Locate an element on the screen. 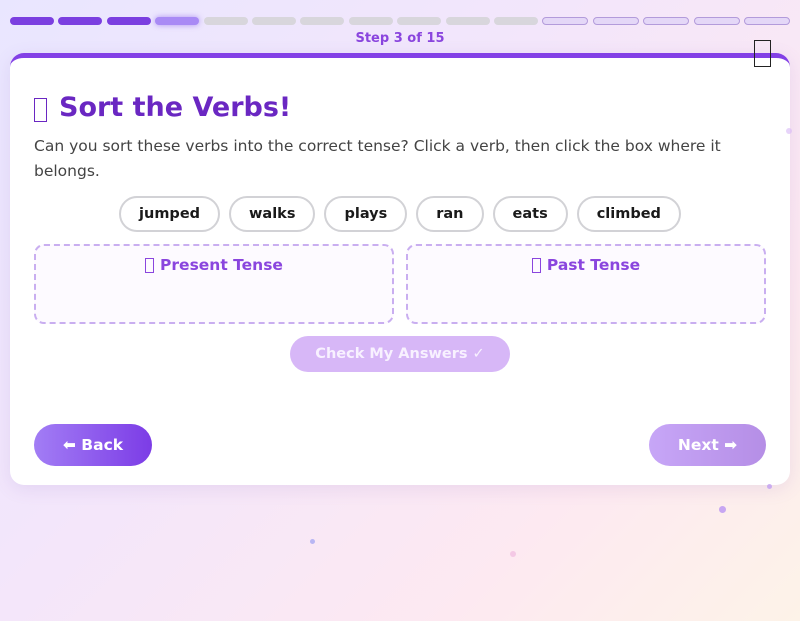 The width and height of the screenshot is (800, 621). page-title: Sort the Verbs! is located at coordinates (175, 107).